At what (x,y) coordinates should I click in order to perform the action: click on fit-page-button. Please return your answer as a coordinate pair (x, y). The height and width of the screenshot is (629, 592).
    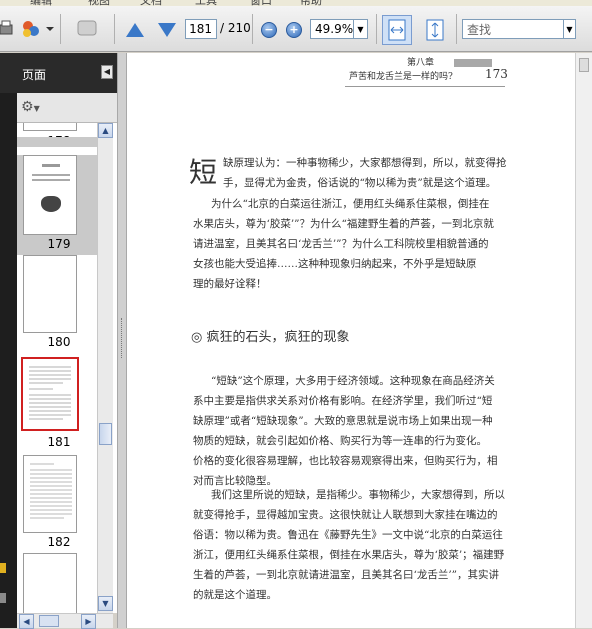
    Looking at the image, I should click on (435, 30).